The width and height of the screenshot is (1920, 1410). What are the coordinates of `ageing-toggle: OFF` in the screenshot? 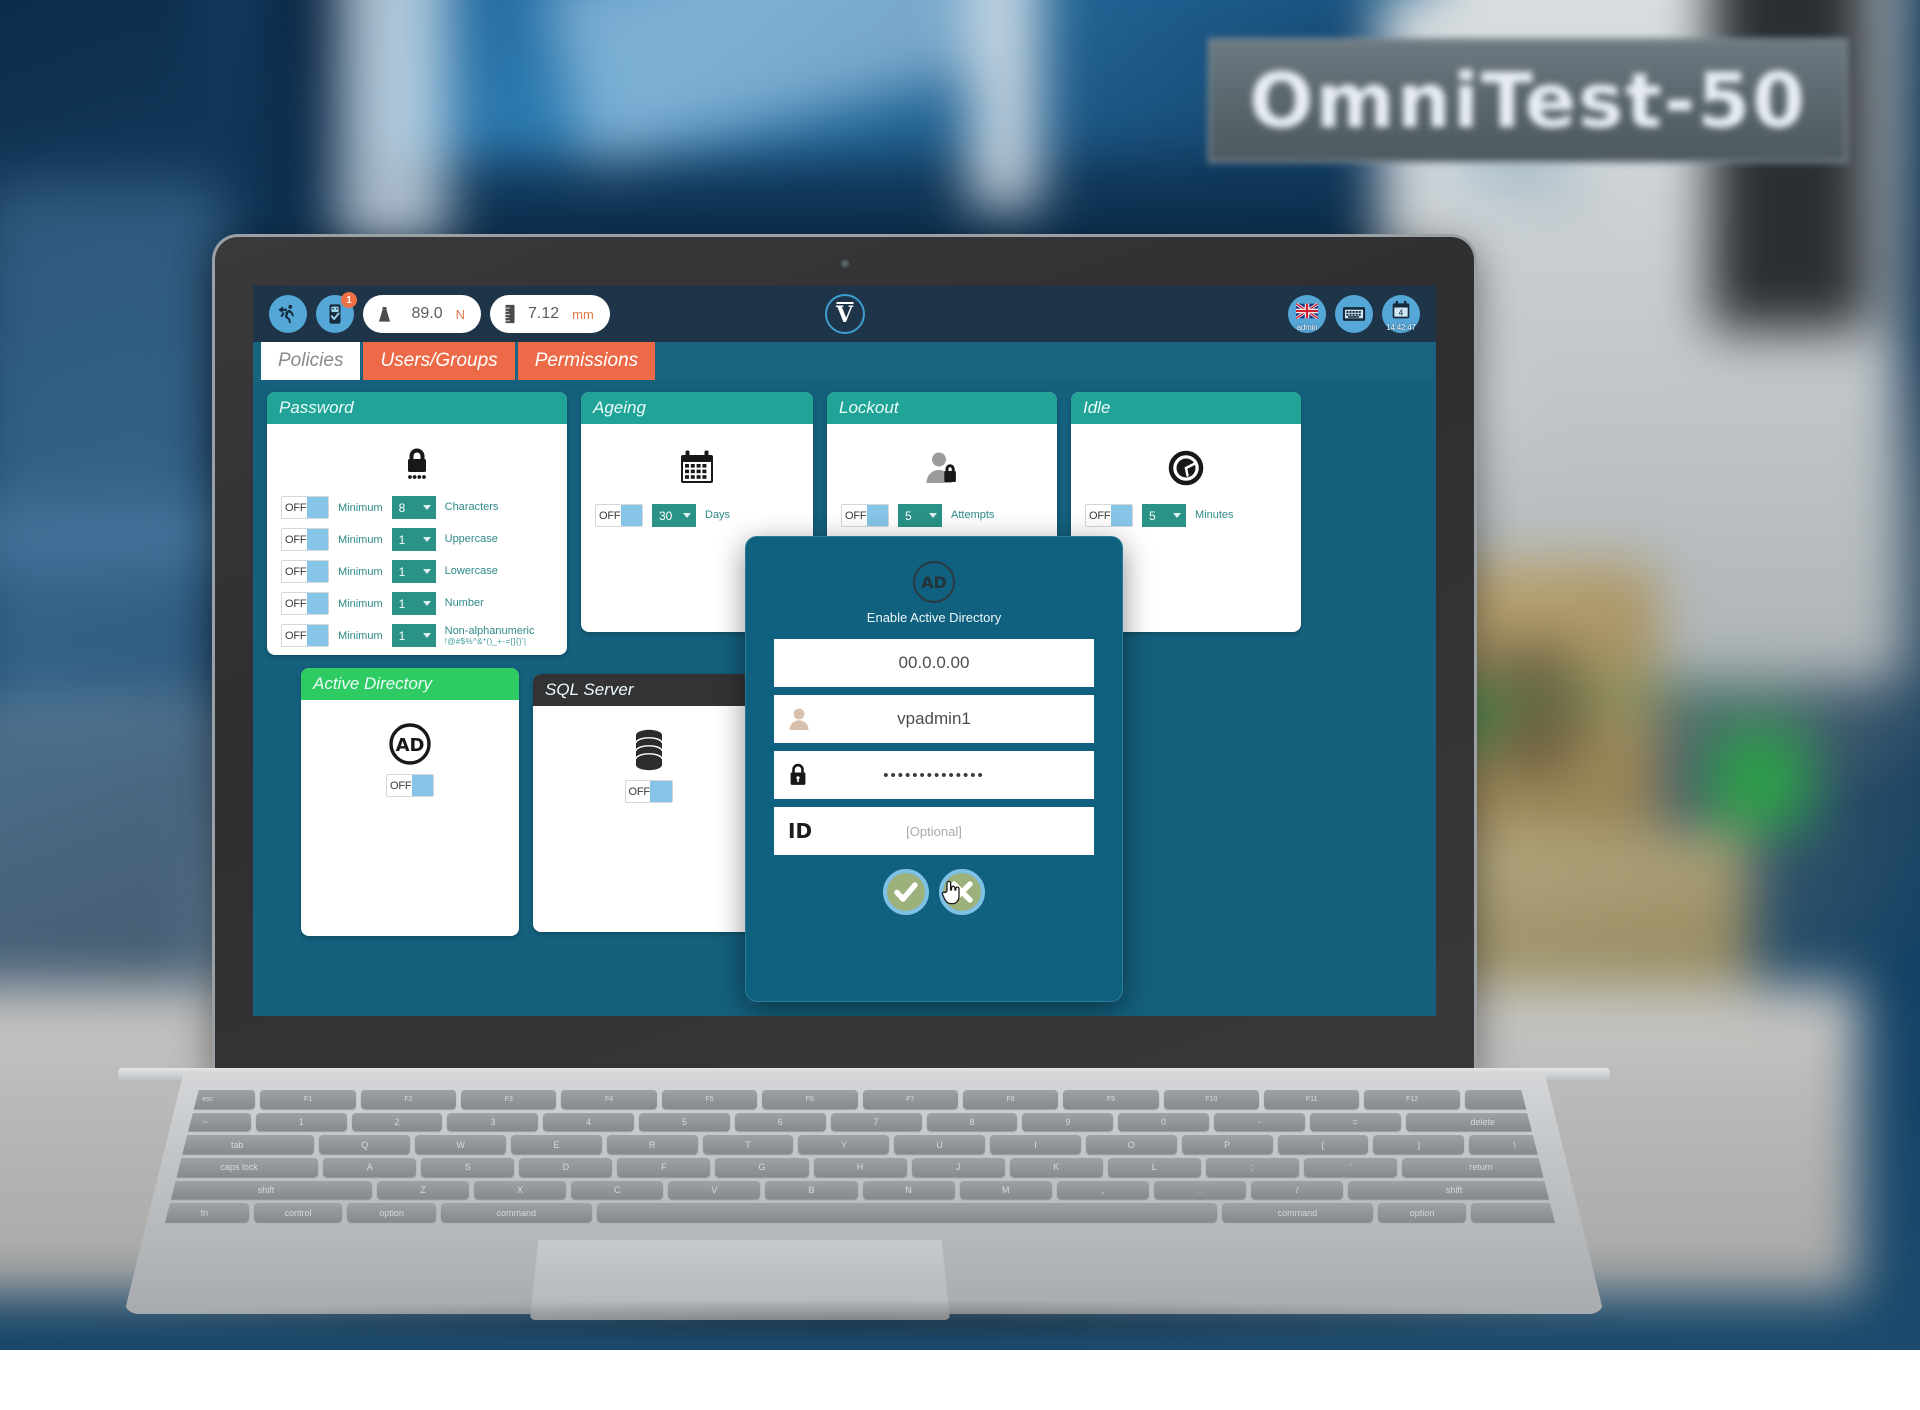 It's located at (619, 515).